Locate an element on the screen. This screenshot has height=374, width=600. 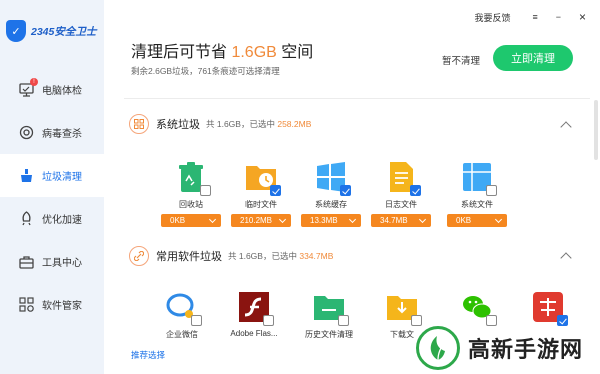
scrollbar is located at coordinates (596, 130).